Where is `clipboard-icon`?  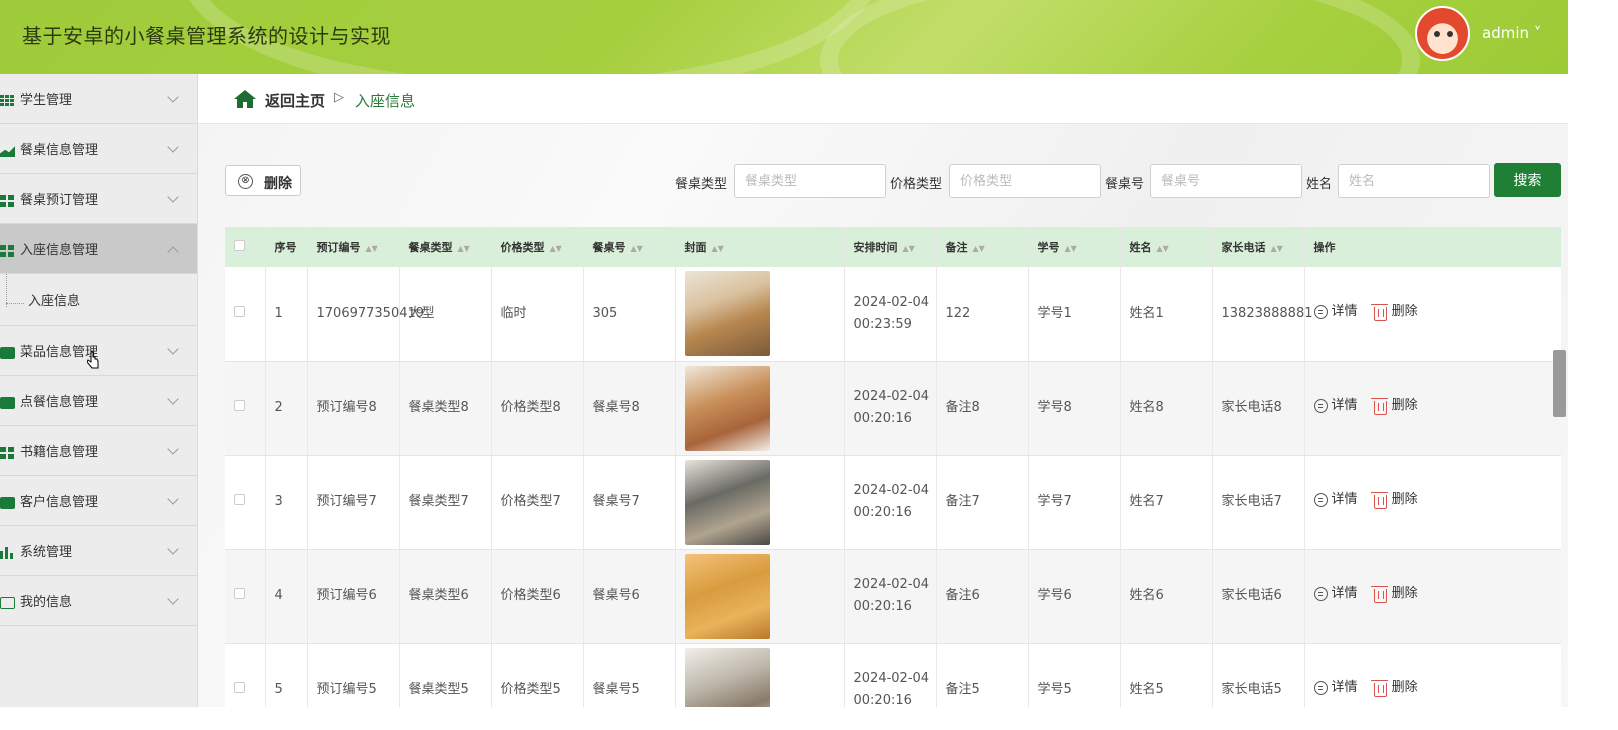 clipboard-icon is located at coordinates (7, 503).